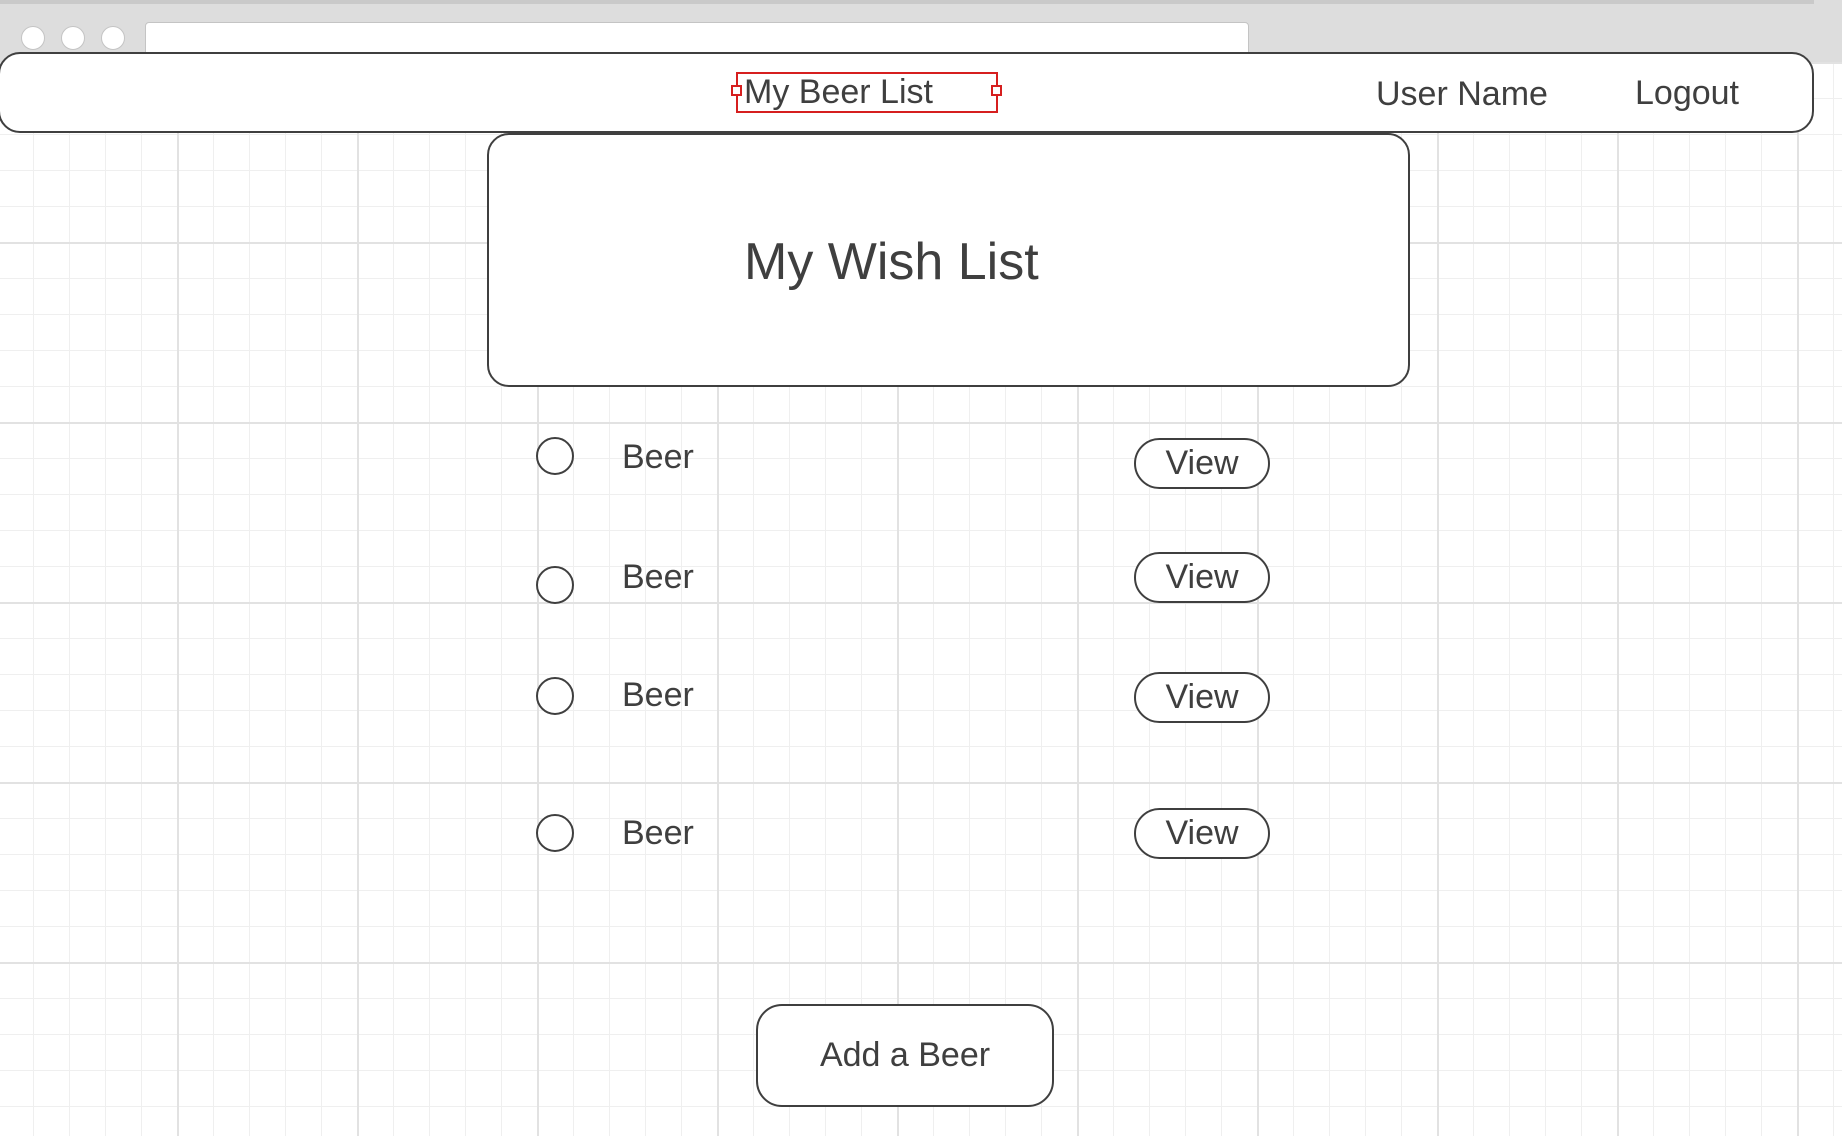 This screenshot has width=1842, height=1136. I want to click on address-bar, so click(697, 39).